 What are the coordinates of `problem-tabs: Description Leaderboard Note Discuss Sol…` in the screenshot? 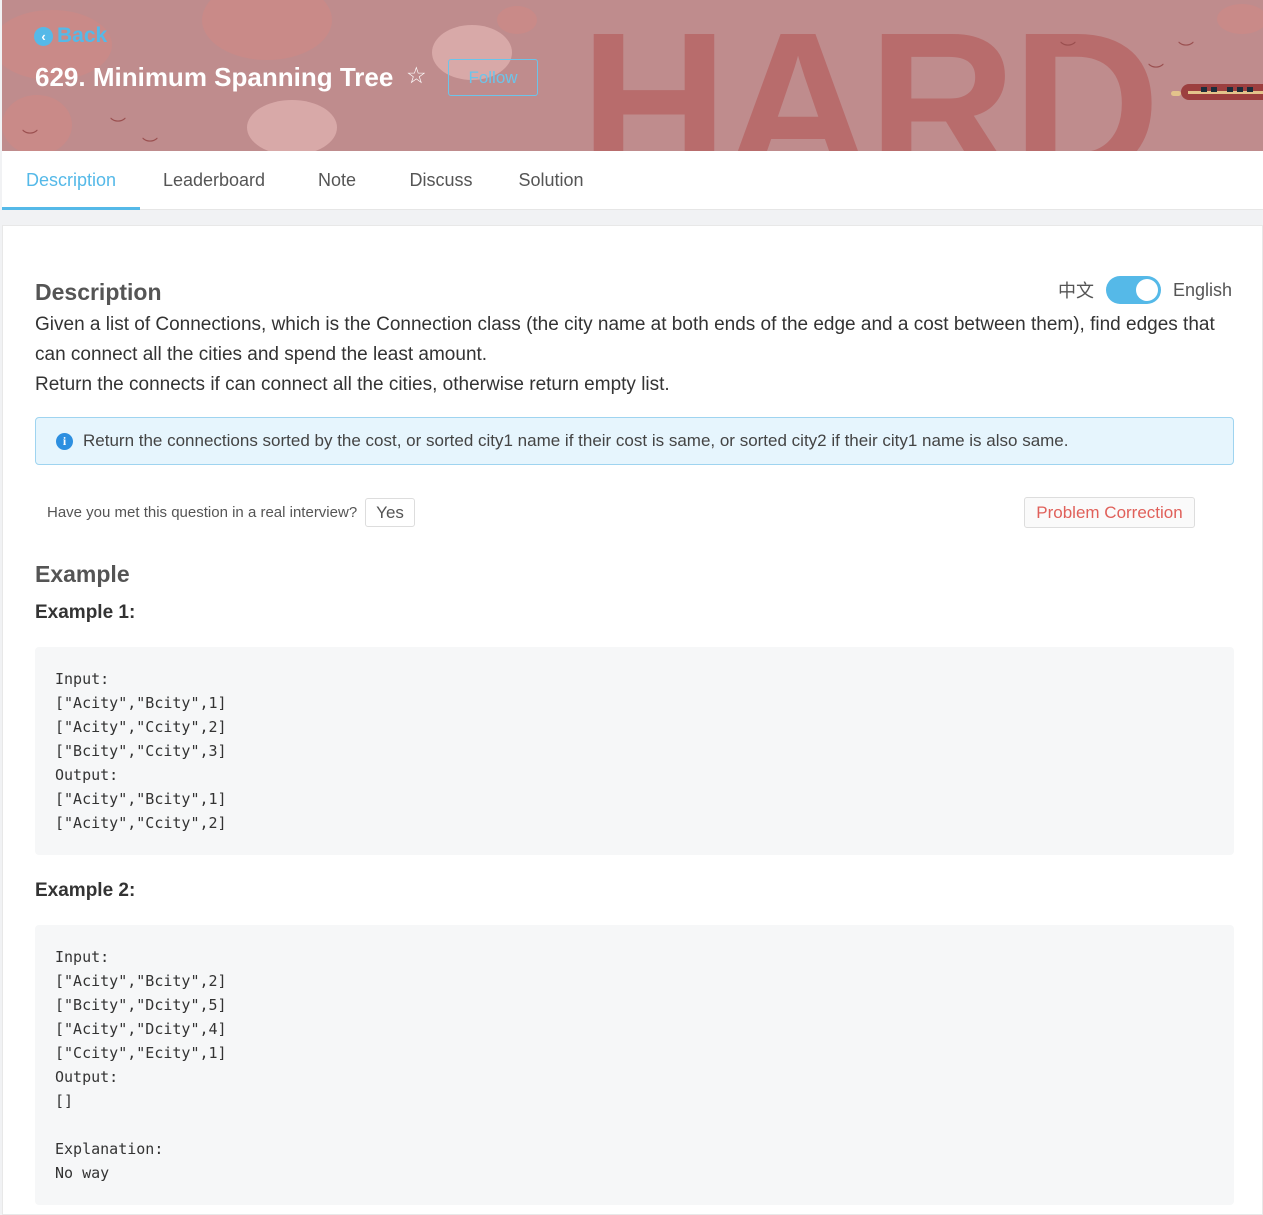 It's located at (632, 180).